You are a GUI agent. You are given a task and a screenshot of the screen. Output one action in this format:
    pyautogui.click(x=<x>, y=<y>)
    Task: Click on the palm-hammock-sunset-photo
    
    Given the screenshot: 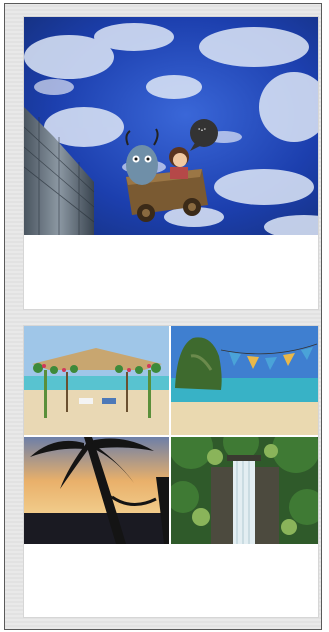 What is the action you would take?
    pyautogui.click(x=96, y=490)
    